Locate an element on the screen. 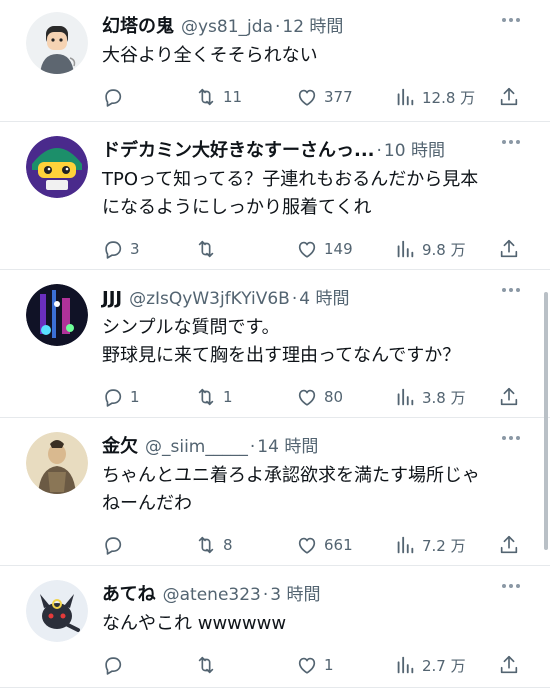 The height and width of the screenshot is (688, 550). views-count: 9.8 万 is located at coordinates (444, 249).